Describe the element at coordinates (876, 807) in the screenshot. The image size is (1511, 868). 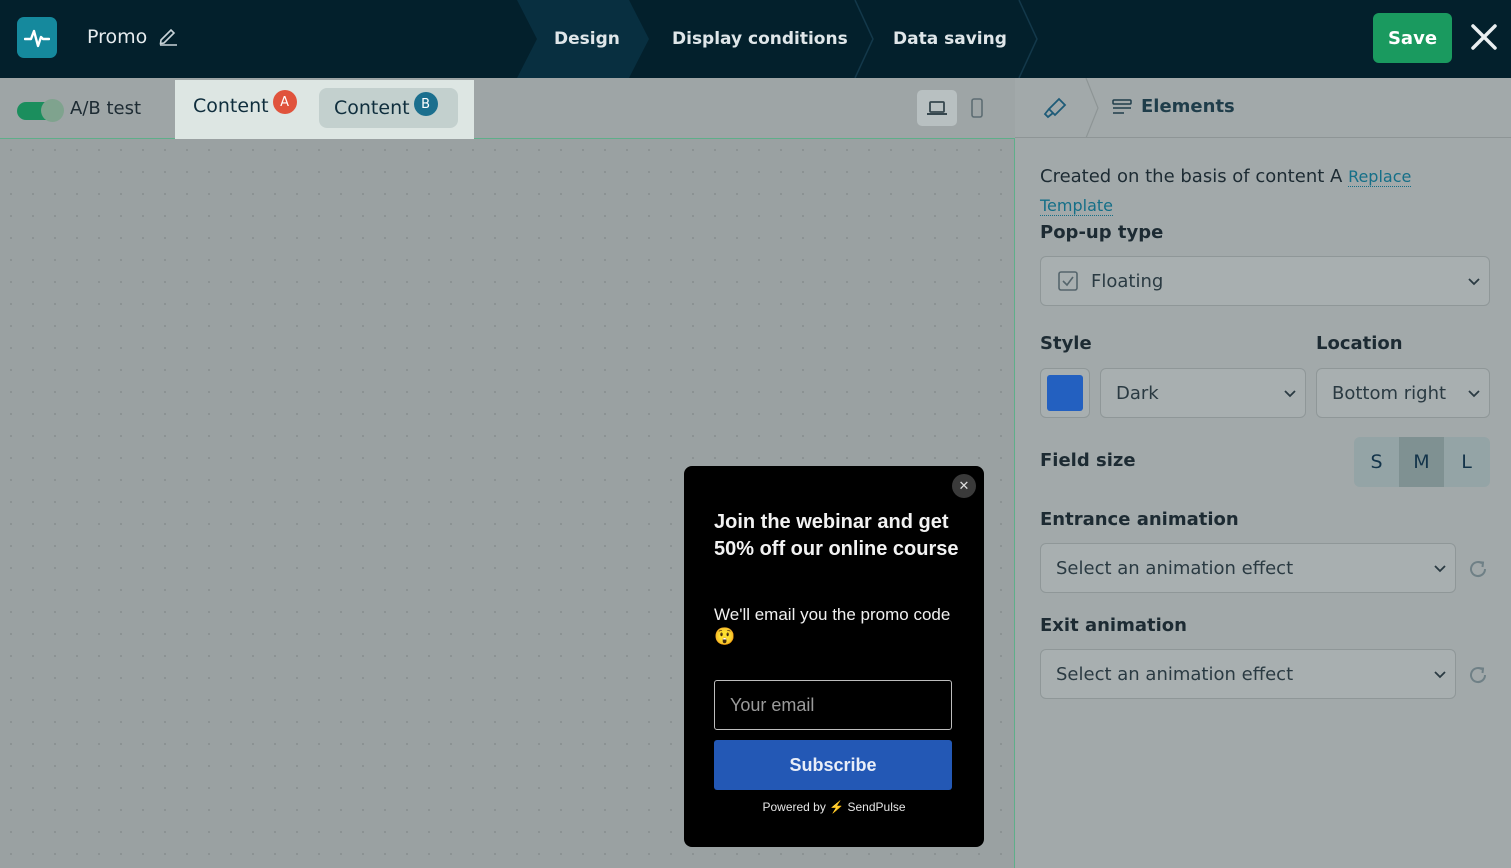
I see `sendpulse-brand: SendPulse` at that location.